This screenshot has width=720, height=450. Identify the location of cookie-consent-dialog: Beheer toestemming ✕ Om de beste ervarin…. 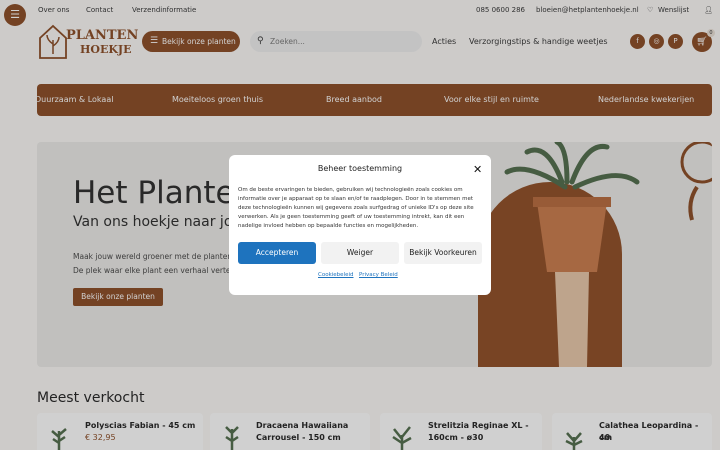
(360, 225).